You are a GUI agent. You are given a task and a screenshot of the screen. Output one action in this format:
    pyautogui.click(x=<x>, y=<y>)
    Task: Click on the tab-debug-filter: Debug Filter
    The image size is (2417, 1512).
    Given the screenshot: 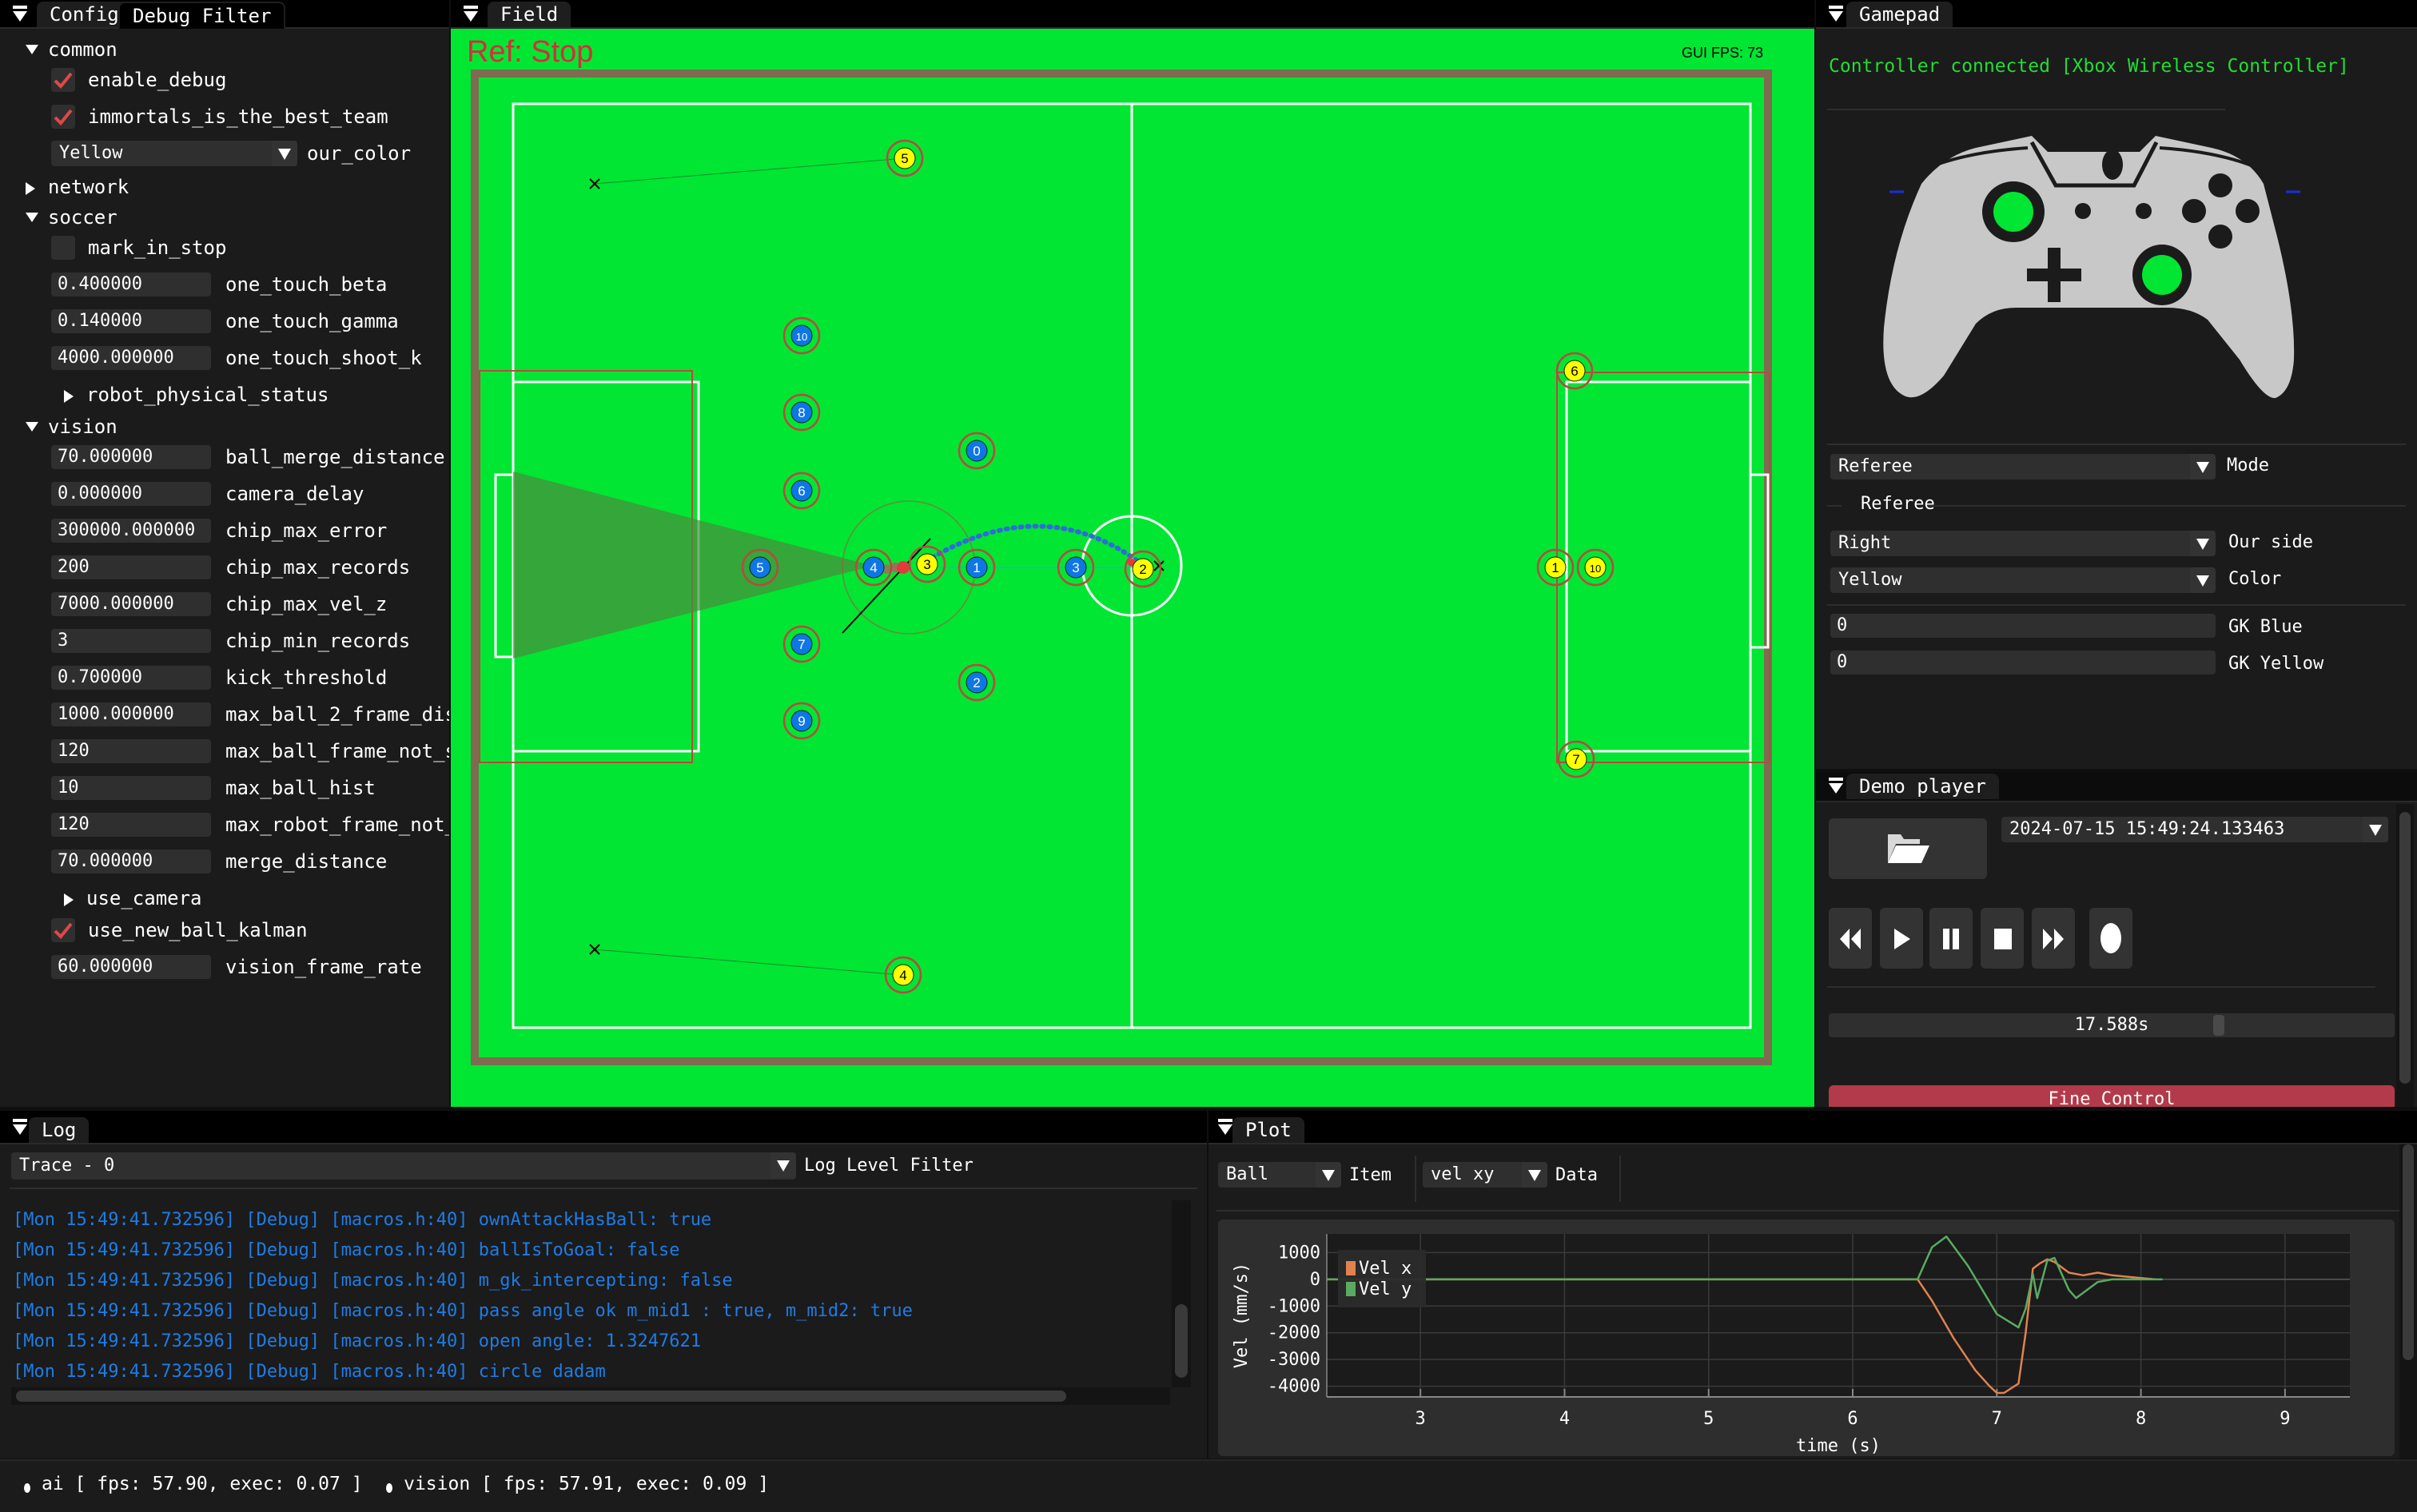 What is the action you would take?
    pyautogui.click(x=202, y=15)
    